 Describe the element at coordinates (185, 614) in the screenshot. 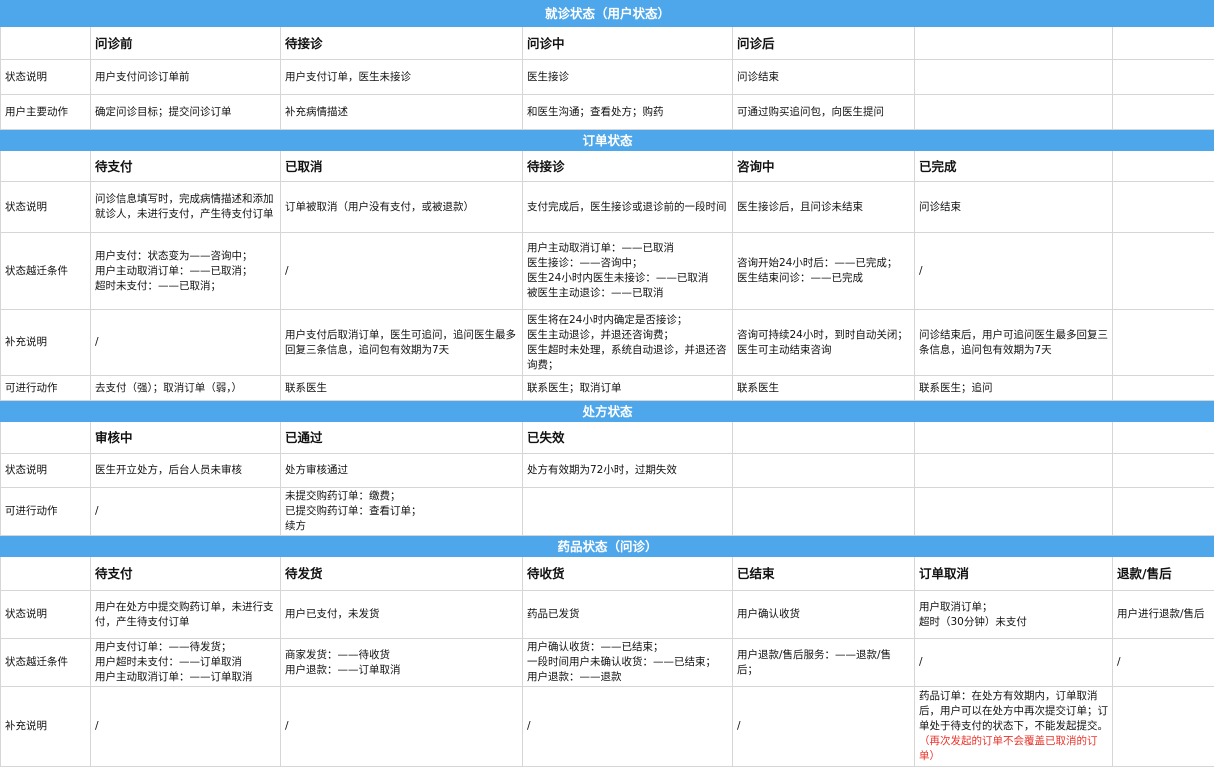

I see `table-cell: 用户在处方中提交购药订单，未进行支付，产生待支付订单` at that location.